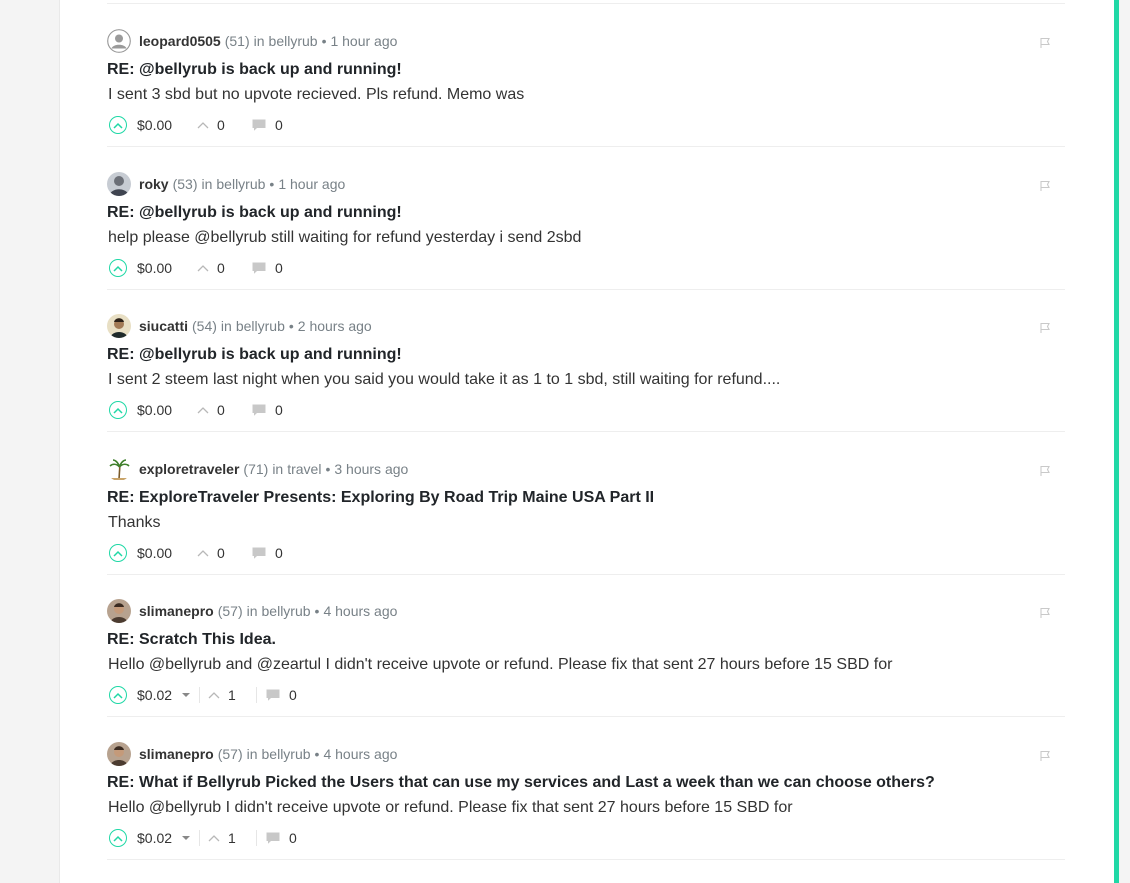 The width and height of the screenshot is (1130, 883). I want to click on author-reputation: (57), so click(230, 611).